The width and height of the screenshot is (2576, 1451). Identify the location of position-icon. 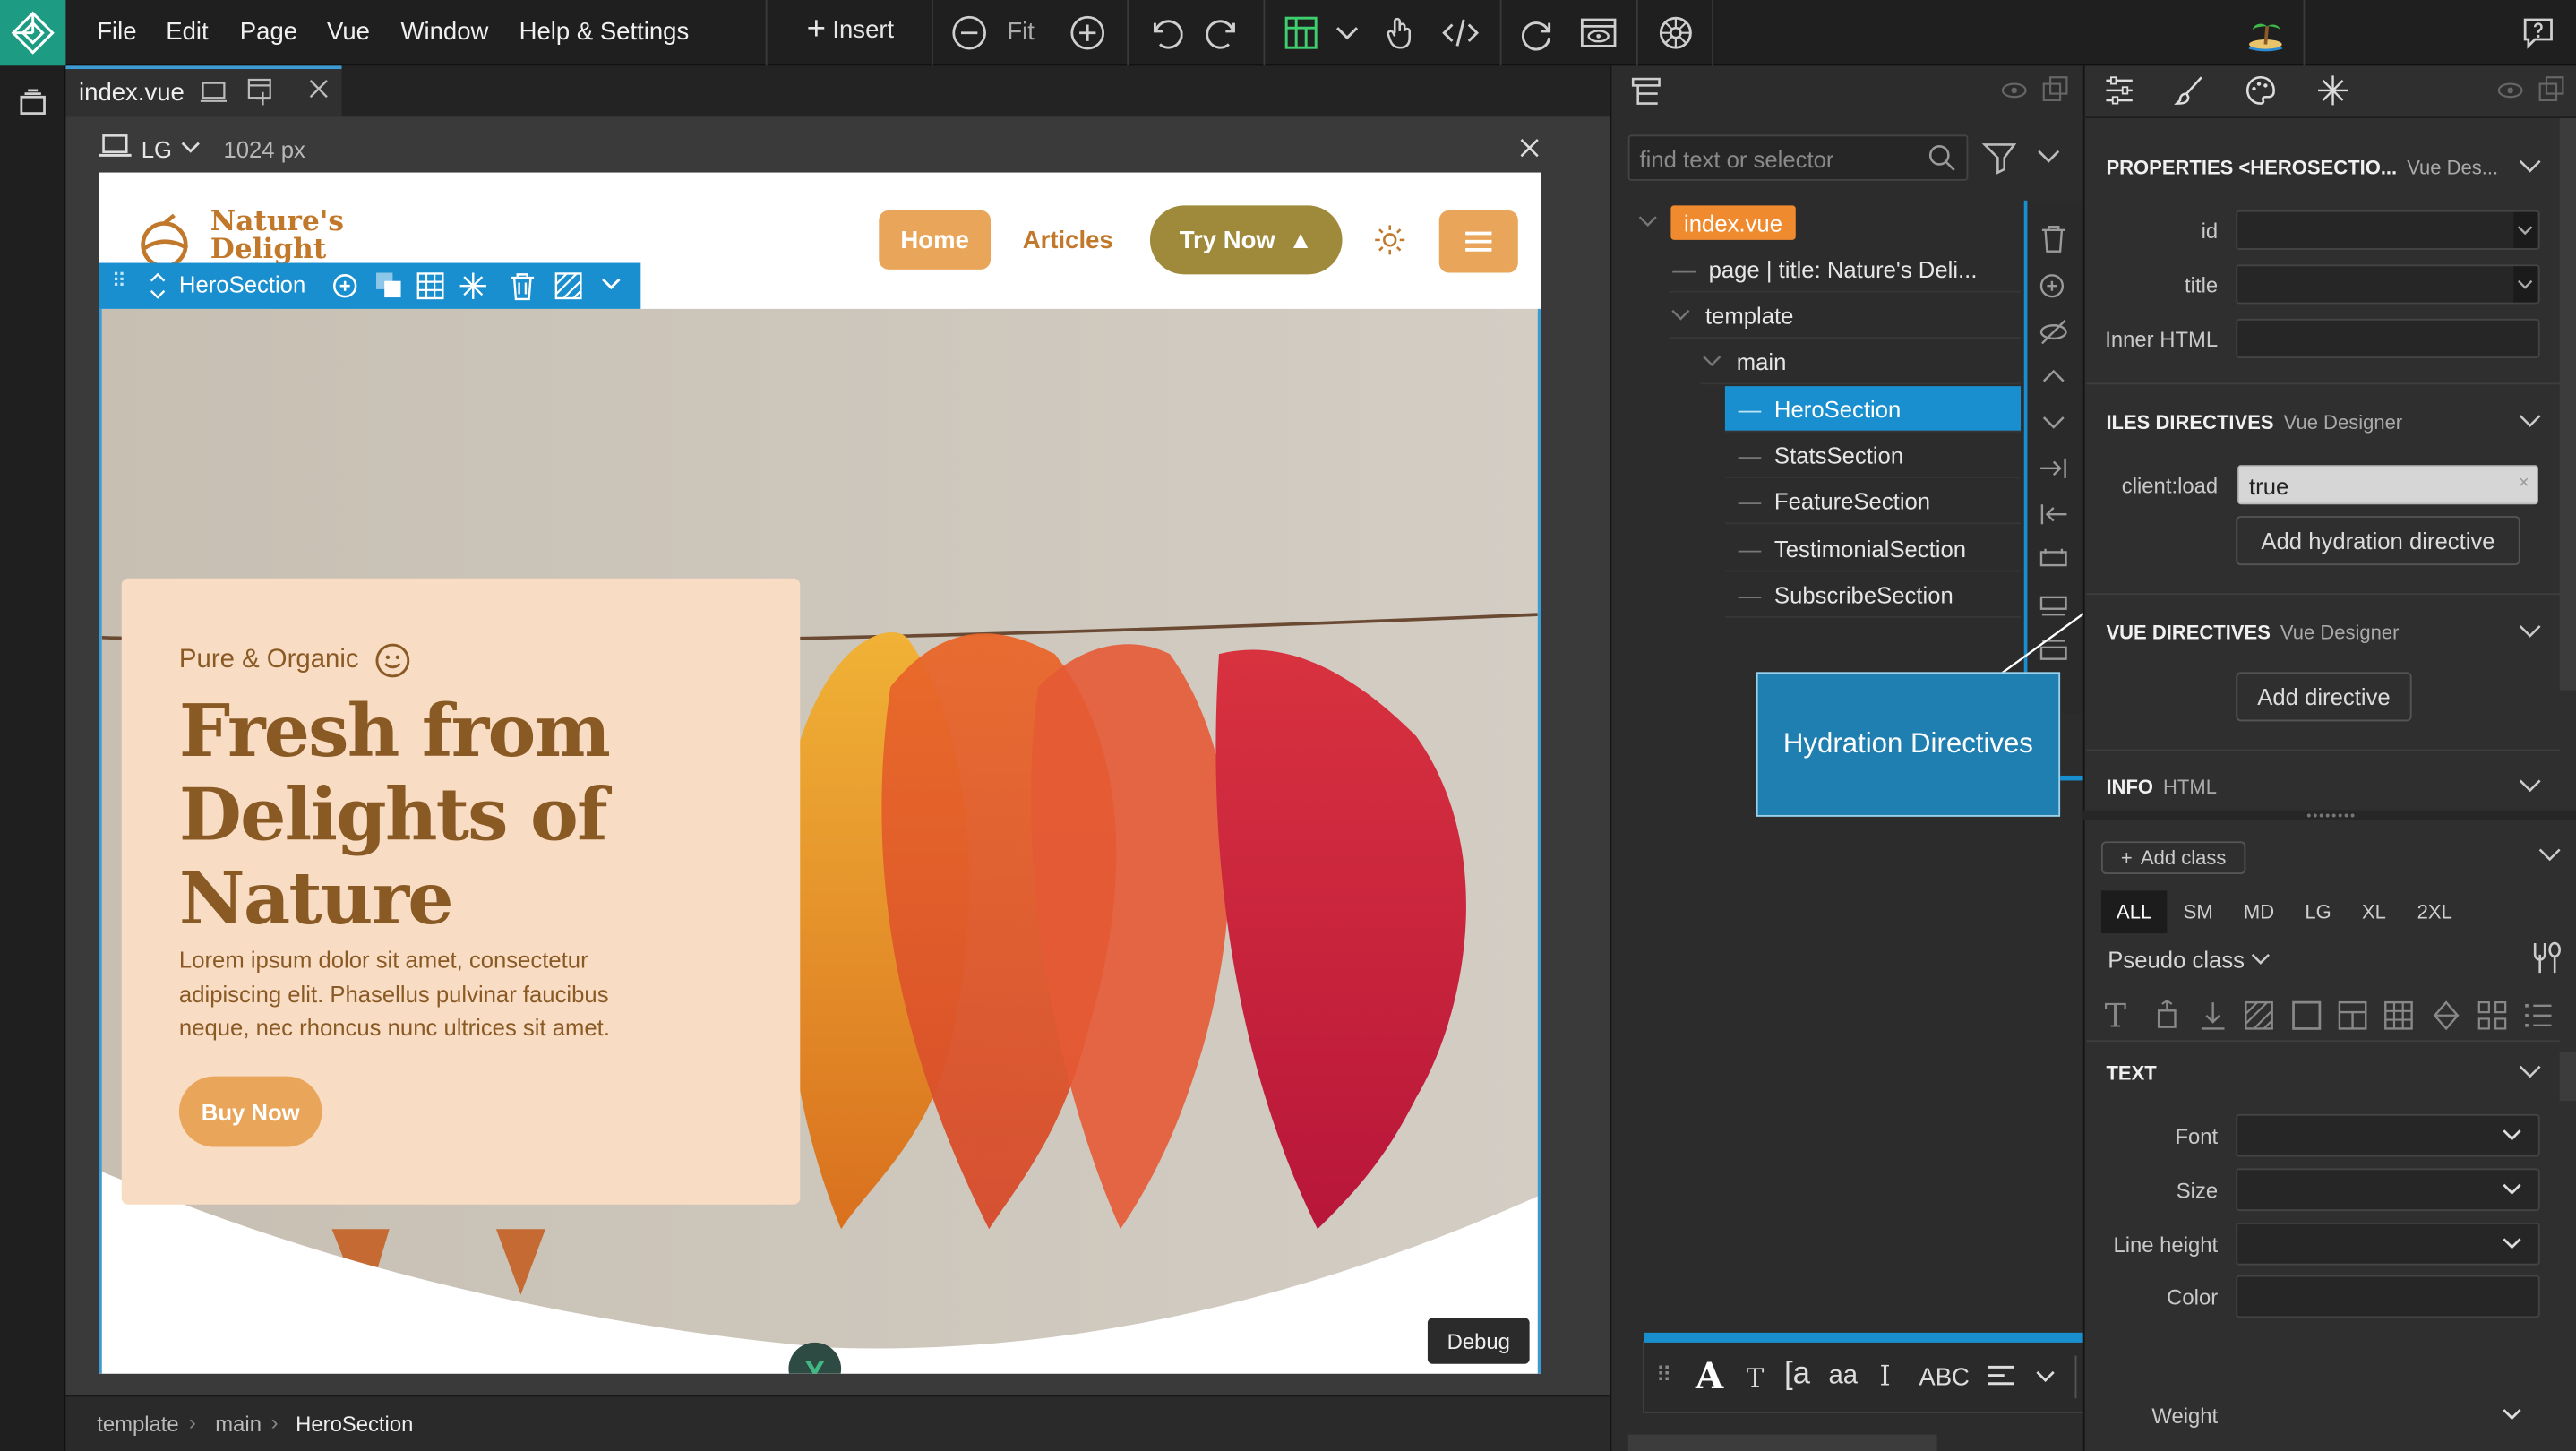
(2212, 1016).